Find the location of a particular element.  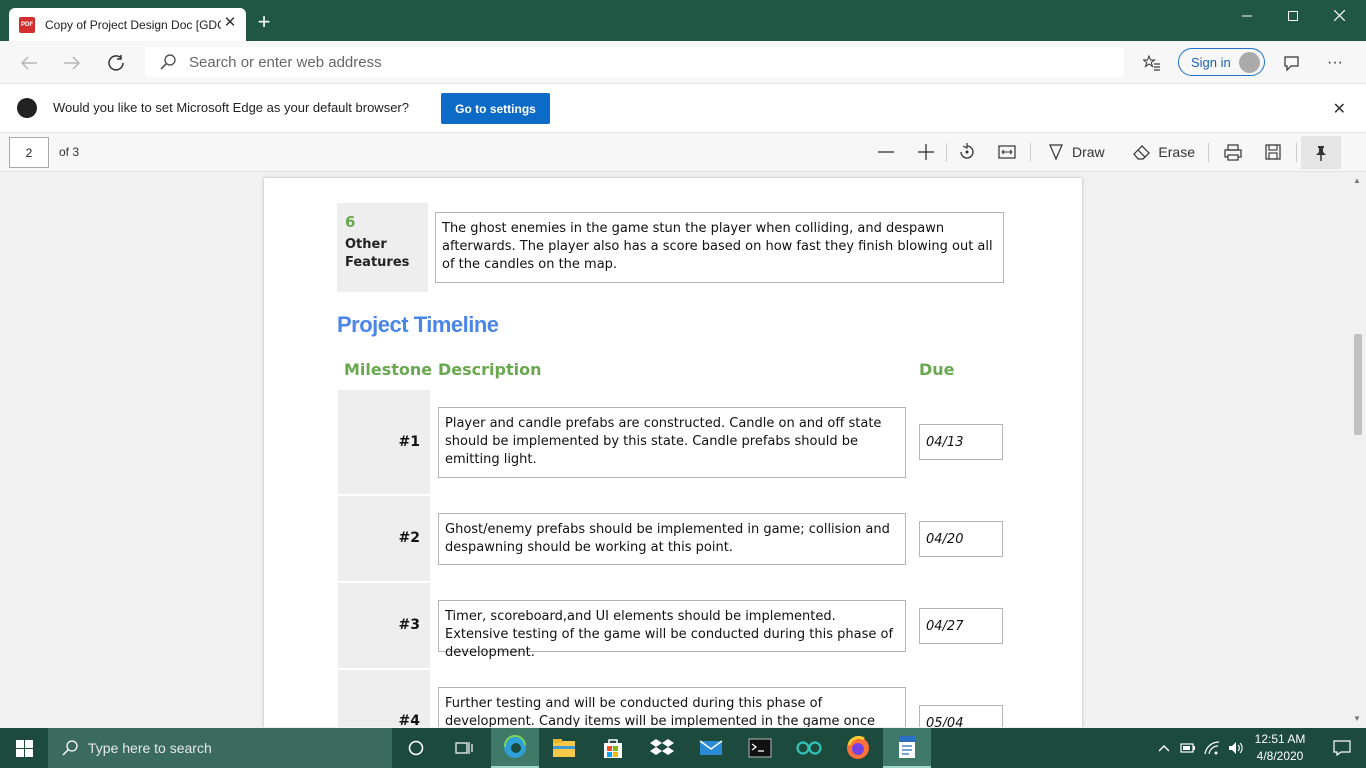

milestone-id: #4 is located at coordinates (409, 720).